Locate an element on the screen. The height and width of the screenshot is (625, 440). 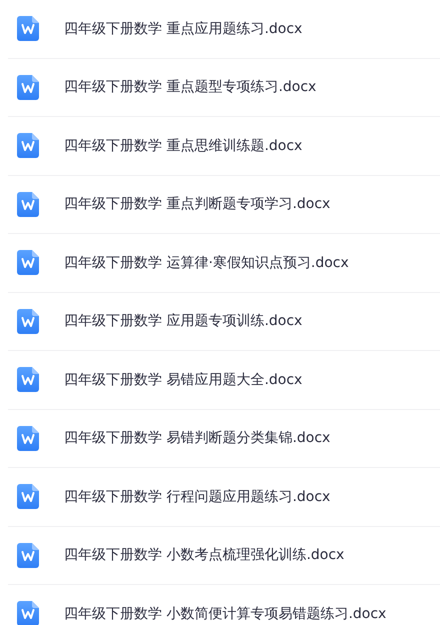
file-name: 四年级下册数学 重点题型专项练习.docx is located at coordinates (190, 87).